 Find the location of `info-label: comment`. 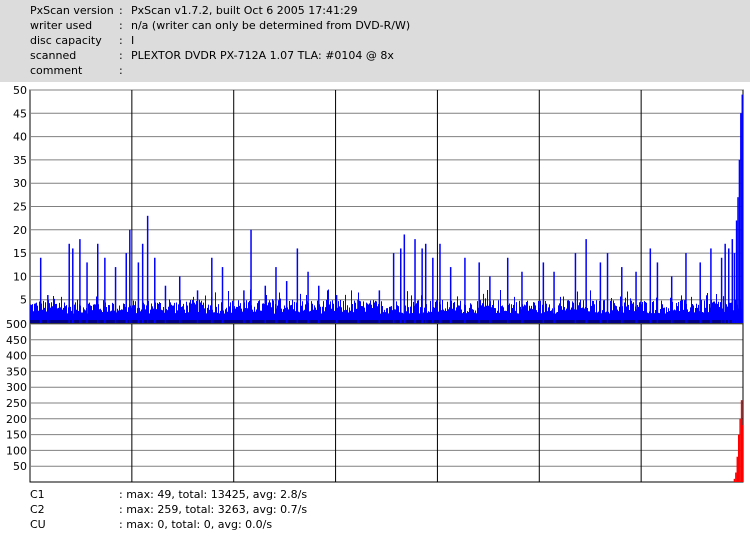

info-label: comment is located at coordinates (56, 70).